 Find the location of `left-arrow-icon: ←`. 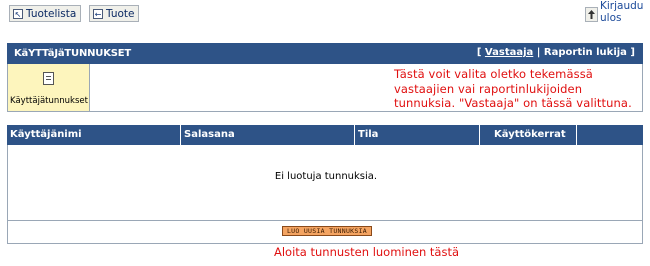

left-arrow-icon: ← is located at coordinates (98, 13).